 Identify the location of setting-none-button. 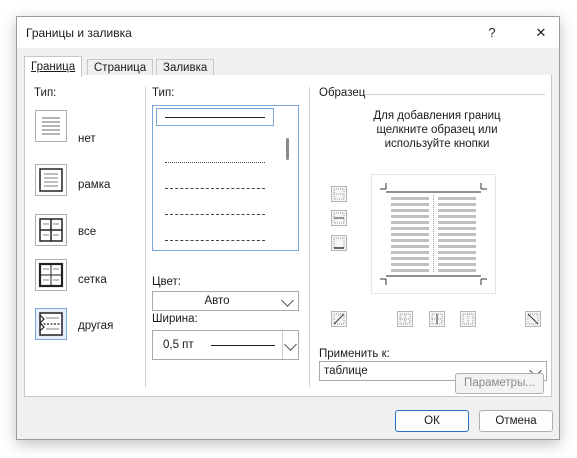
(51, 126).